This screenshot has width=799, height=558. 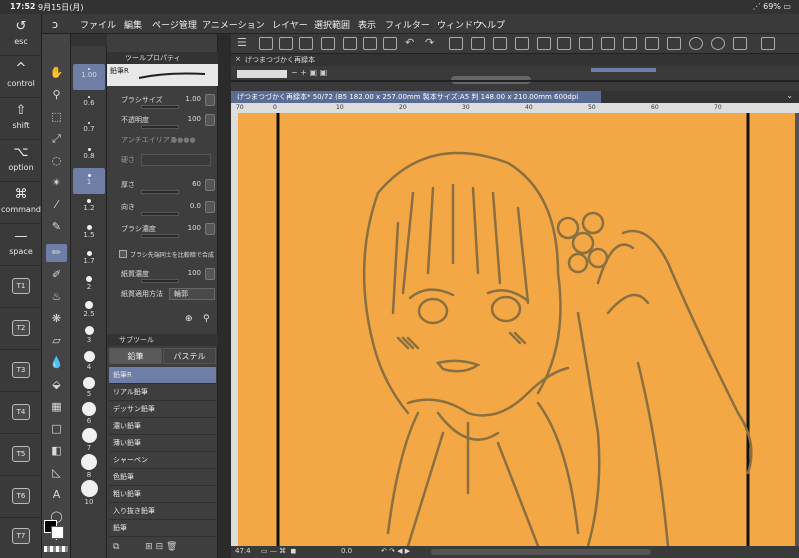 What do you see at coordinates (21, 77) in the screenshot?
I see `control-key: ^ control` at bounding box center [21, 77].